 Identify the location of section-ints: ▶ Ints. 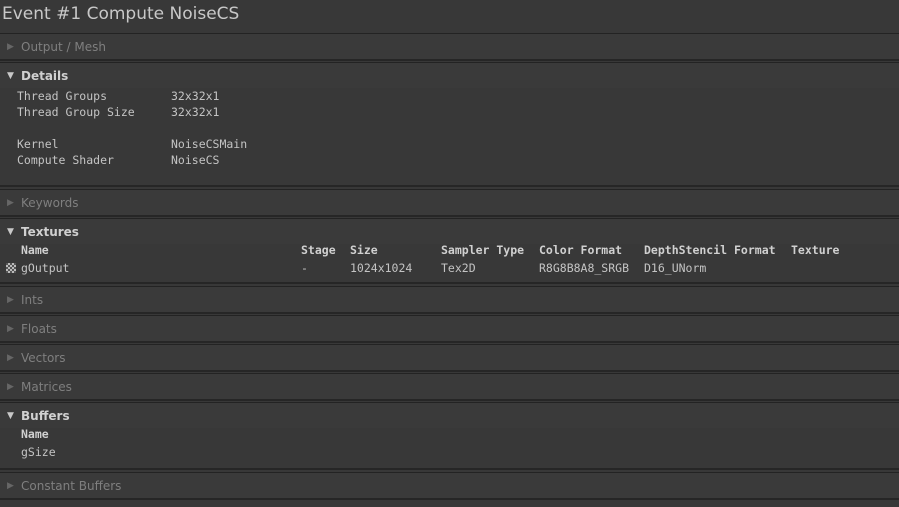
(449, 299).